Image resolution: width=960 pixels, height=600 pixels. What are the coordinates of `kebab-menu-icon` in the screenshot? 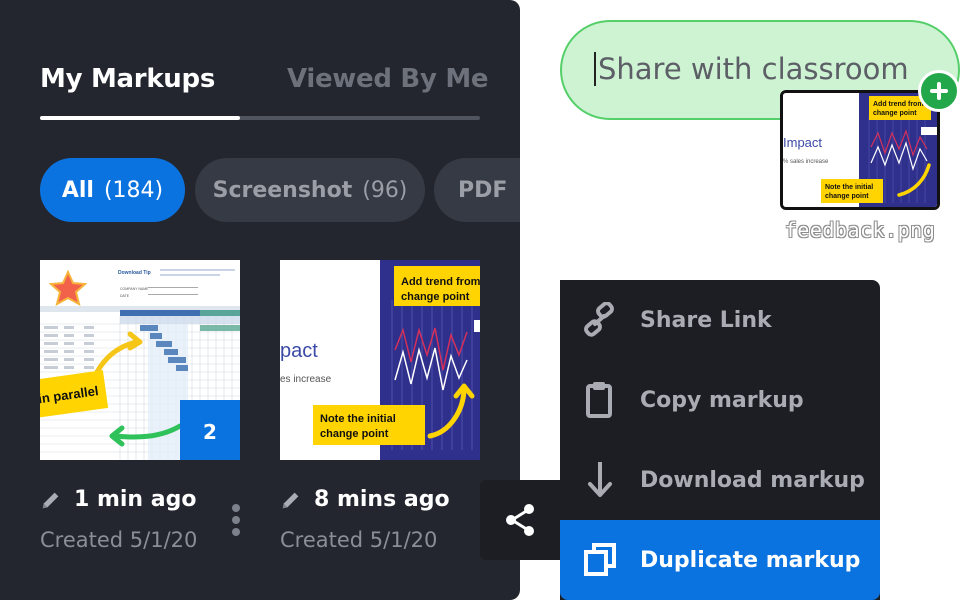 It's located at (236, 520).